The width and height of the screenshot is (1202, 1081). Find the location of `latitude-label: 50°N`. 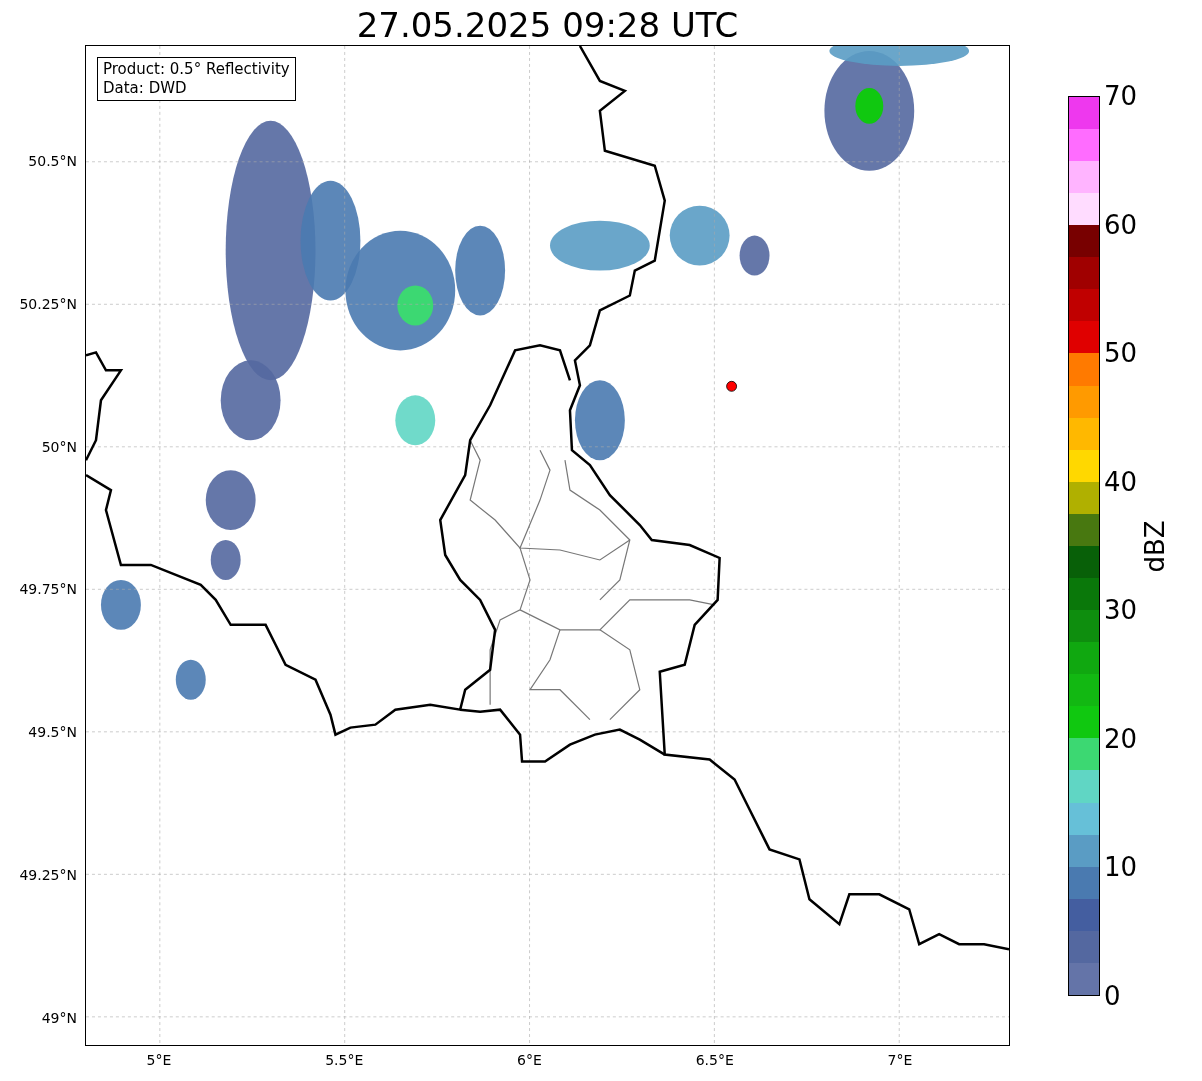

latitude-label: 50°N is located at coordinates (59, 446).